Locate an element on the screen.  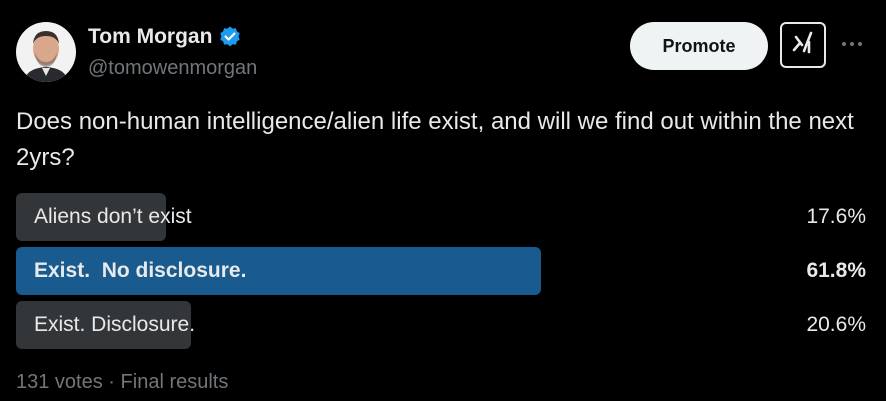
poll-option-percent: 17.6% is located at coordinates (836, 216).